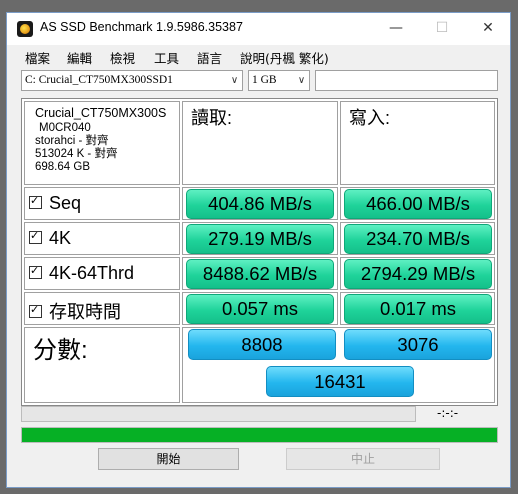  Describe the element at coordinates (370, 118) in the screenshot. I see `write-header: 寫入:` at that location.